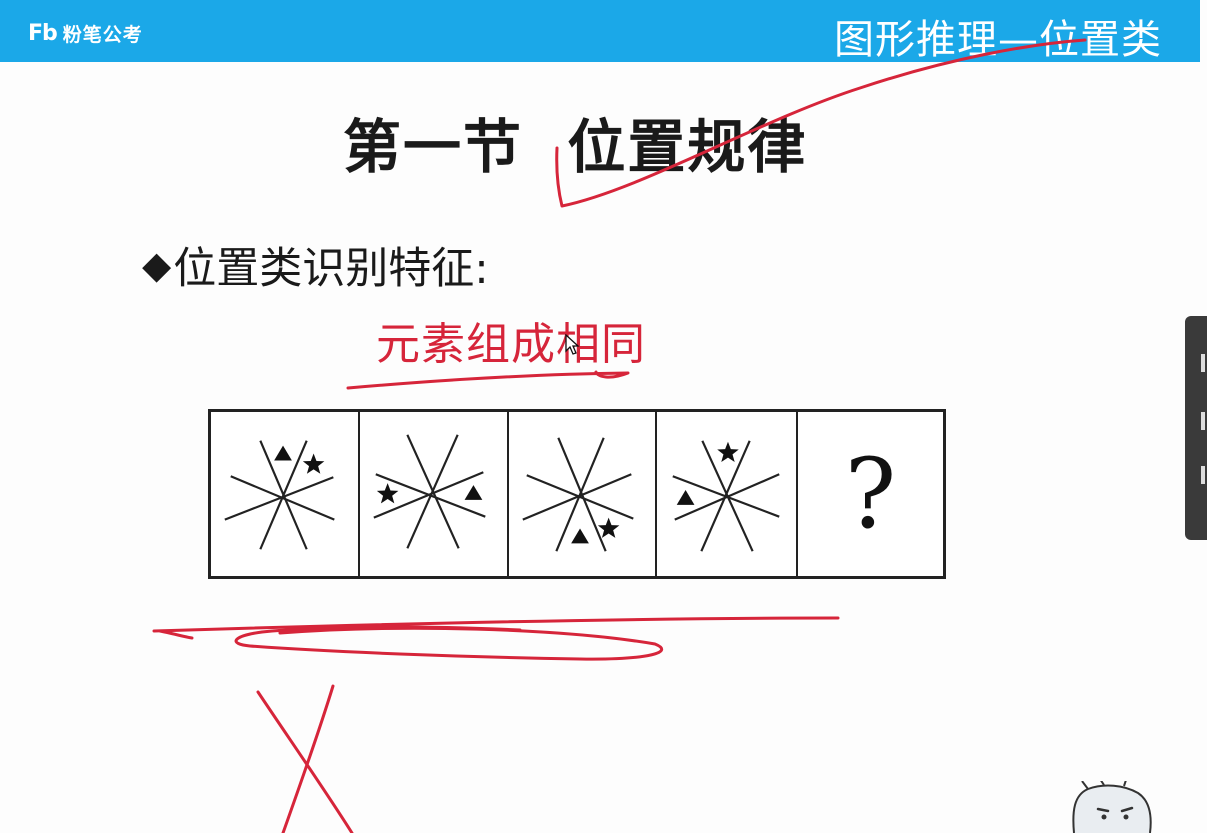 The width and height of the screenshot is (1207, 833). Describe the element at coordinates (572, 344) in the screenshot. I see `mouse-cursor-icon` at that location.